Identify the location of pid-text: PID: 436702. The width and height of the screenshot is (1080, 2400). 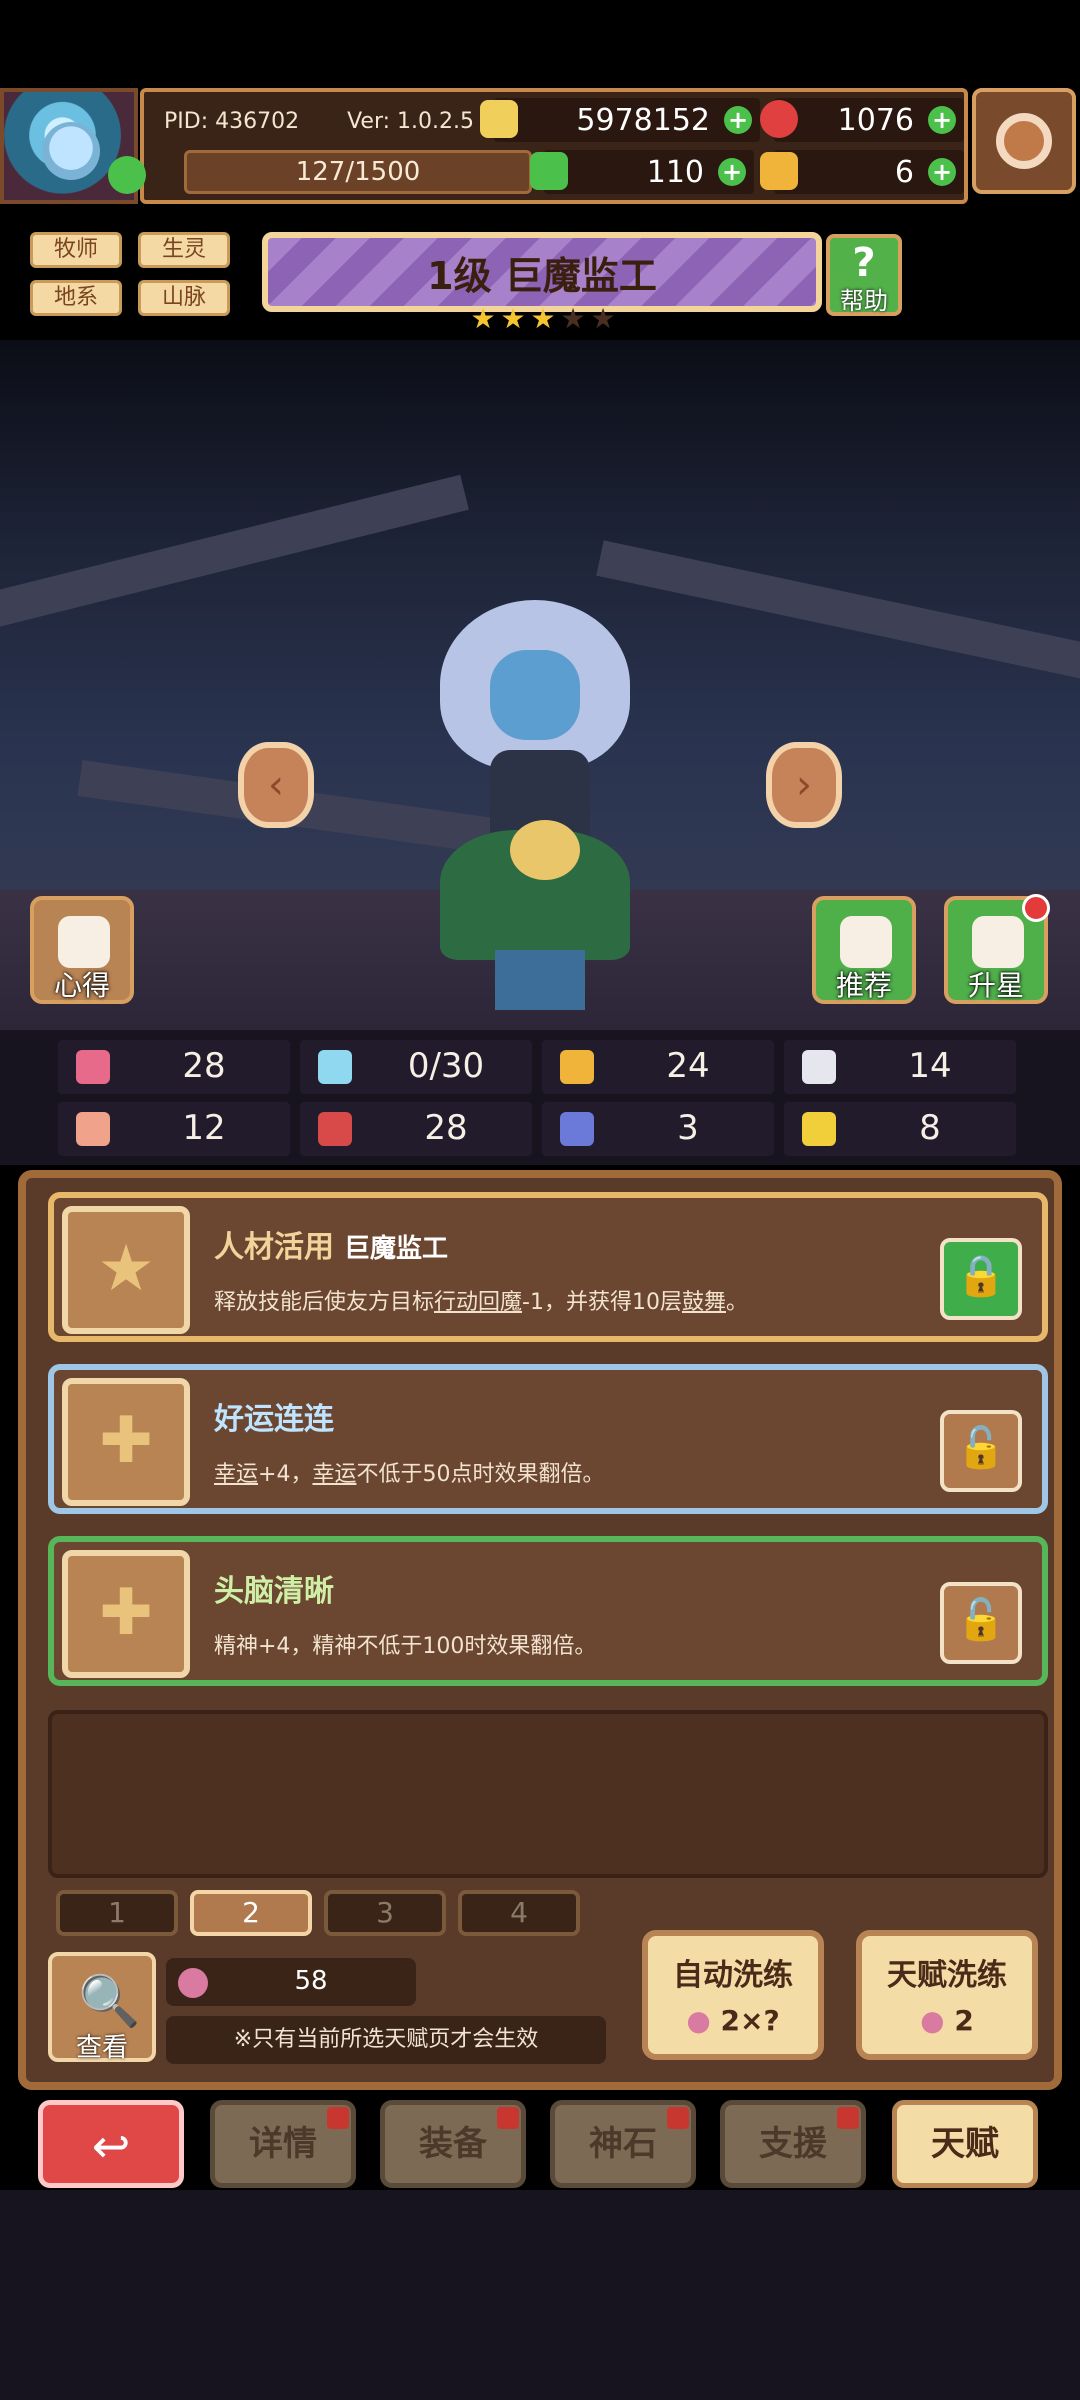
(232, 121).